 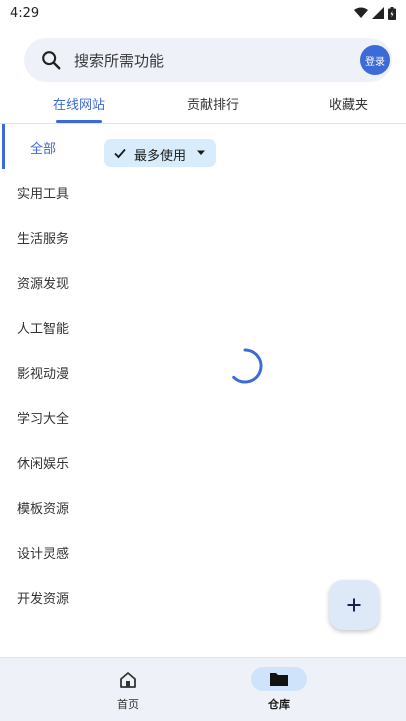 I want to click on dropdown-arrow-icon, so click(x=201, y=152).